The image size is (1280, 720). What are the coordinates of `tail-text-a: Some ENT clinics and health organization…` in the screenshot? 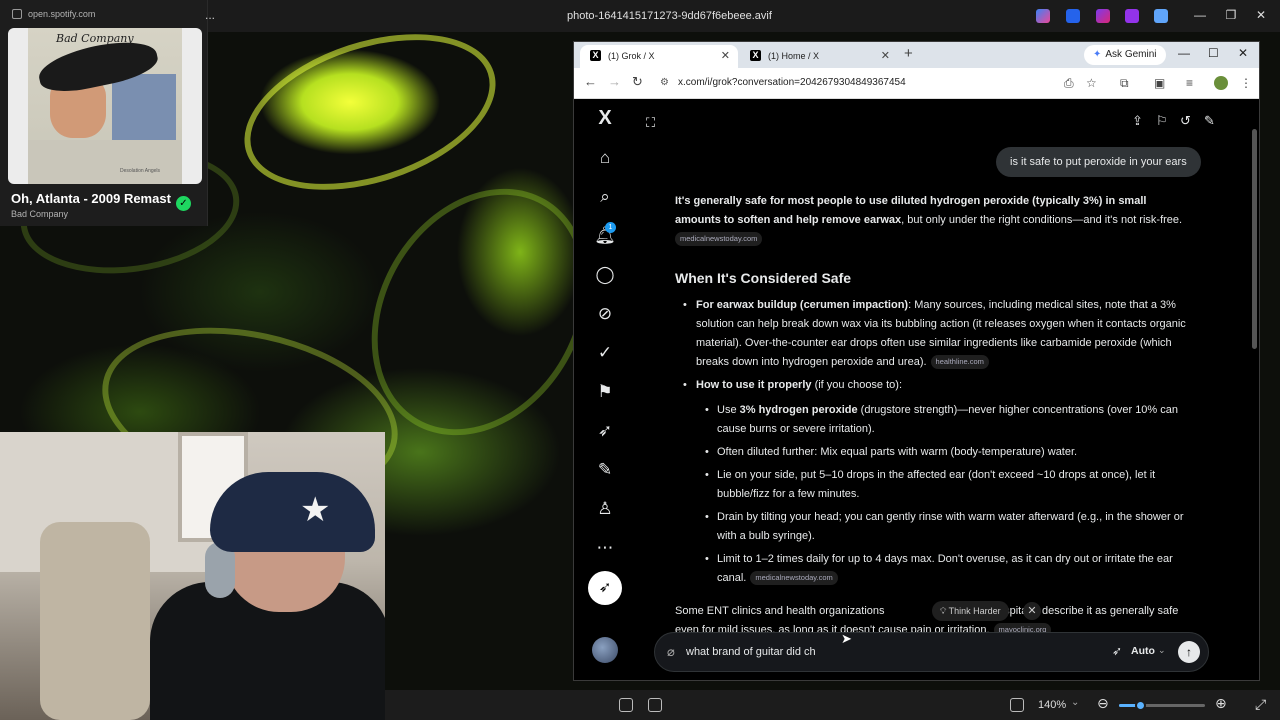 It's located at (780, 611).